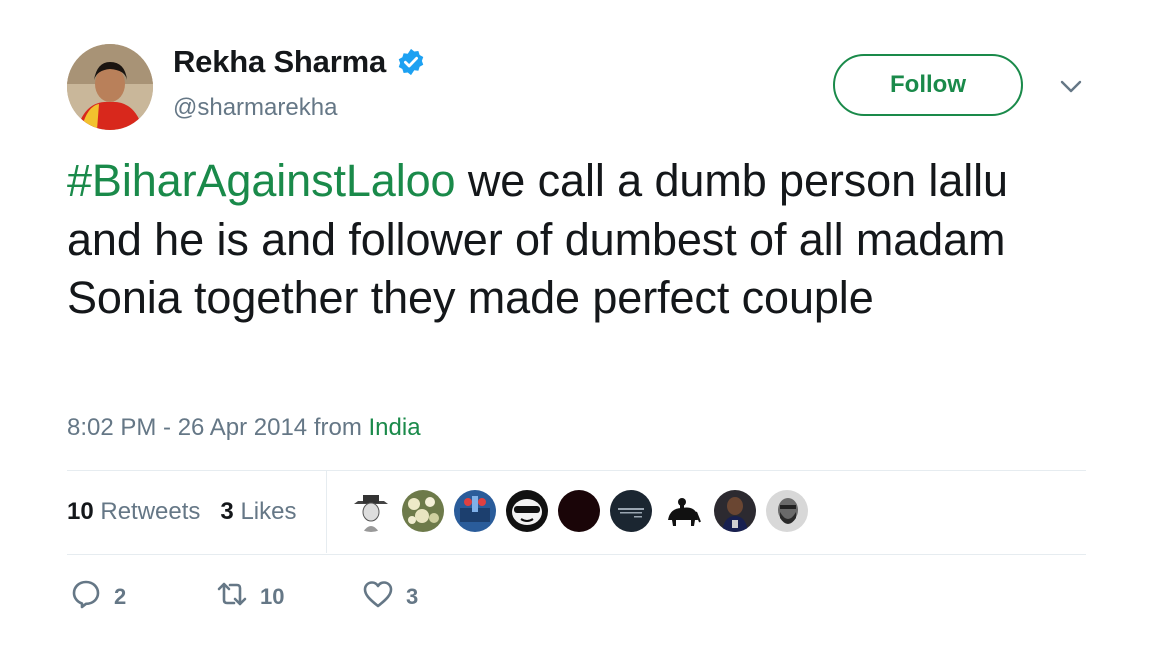 This screenshot has width=1155, height=669. I want to click on divider, so click(576, 554).